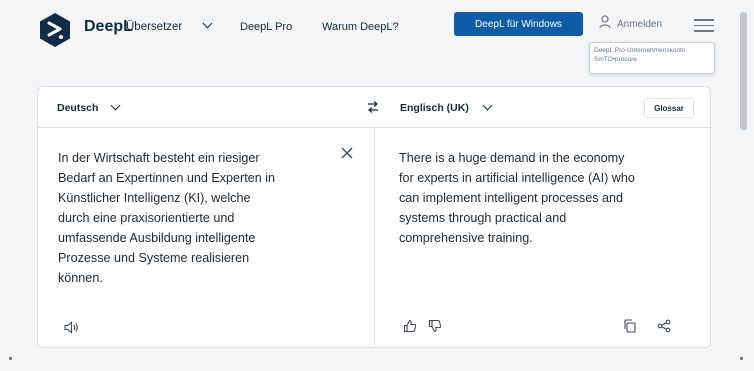  Describe the element at coordinates (630, 326) in the screenshot. I see `copy-icon` at that location.